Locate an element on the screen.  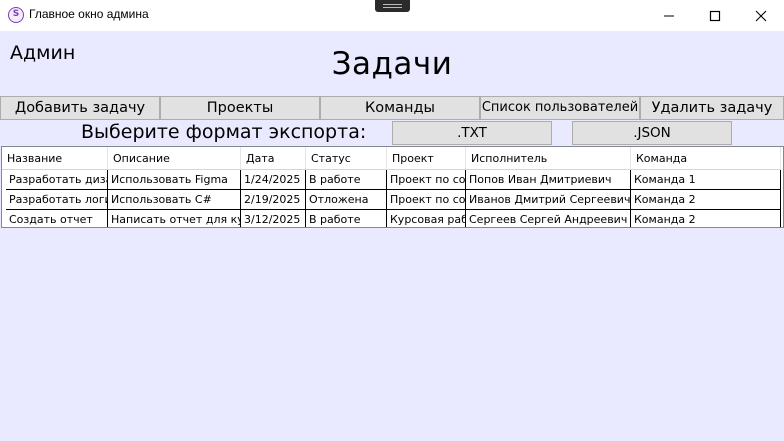
projects-button: Проекты is located at coordinates (240, 108).